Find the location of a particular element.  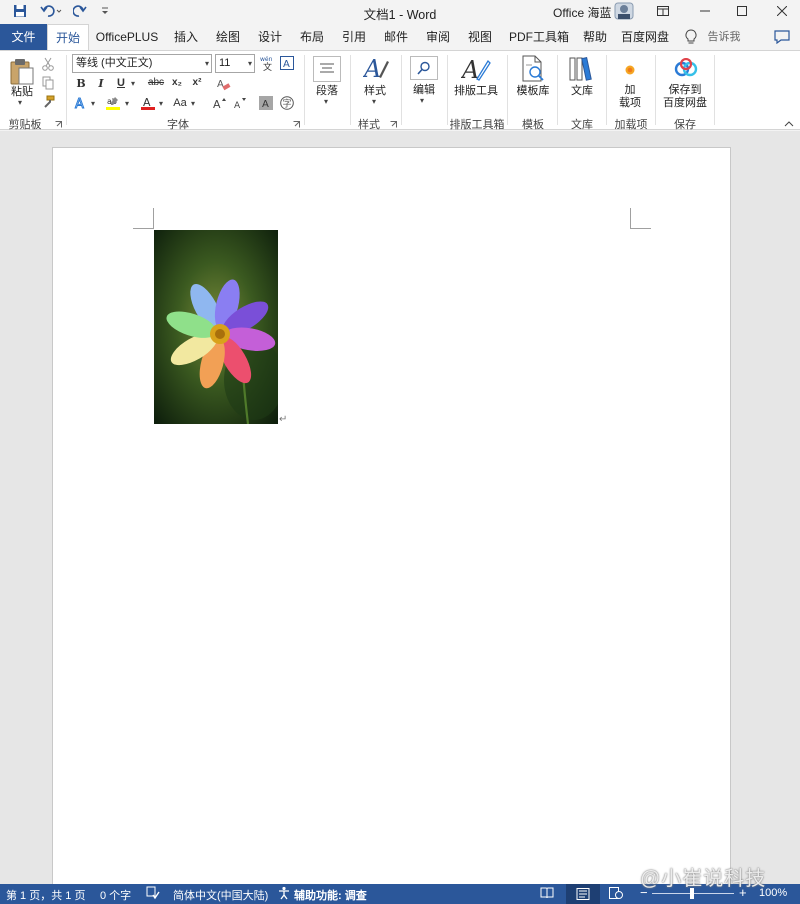

font-color-dropdown-icon: ▾ is located at coordinates (161, 103).